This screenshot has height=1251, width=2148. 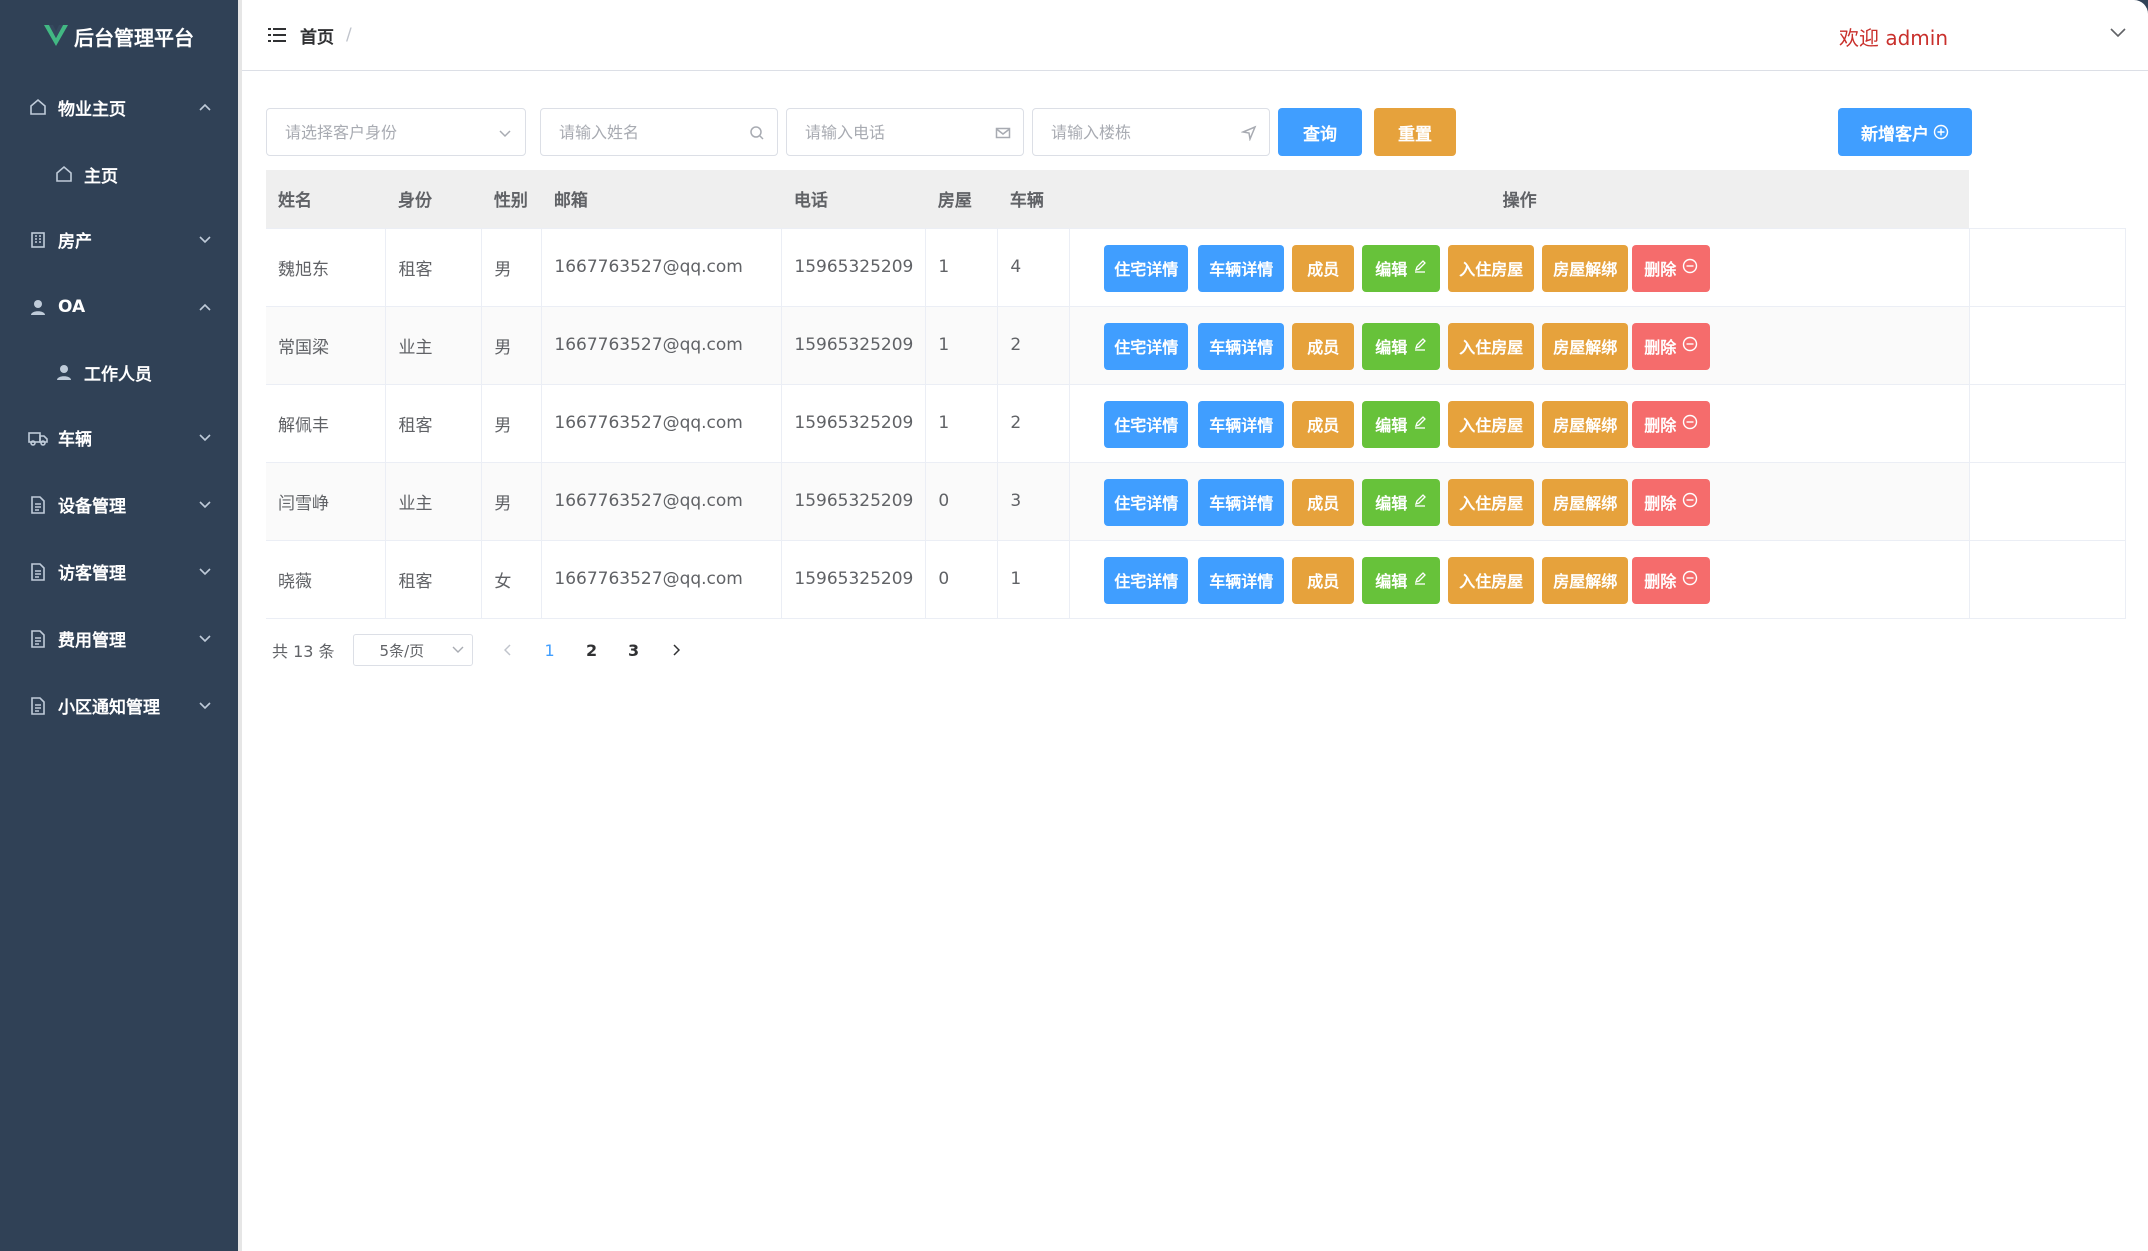 What do you see at coordinates (508, 650) in the screenshot?
I see `prev-page-icon` at bounding box center [508, 650].